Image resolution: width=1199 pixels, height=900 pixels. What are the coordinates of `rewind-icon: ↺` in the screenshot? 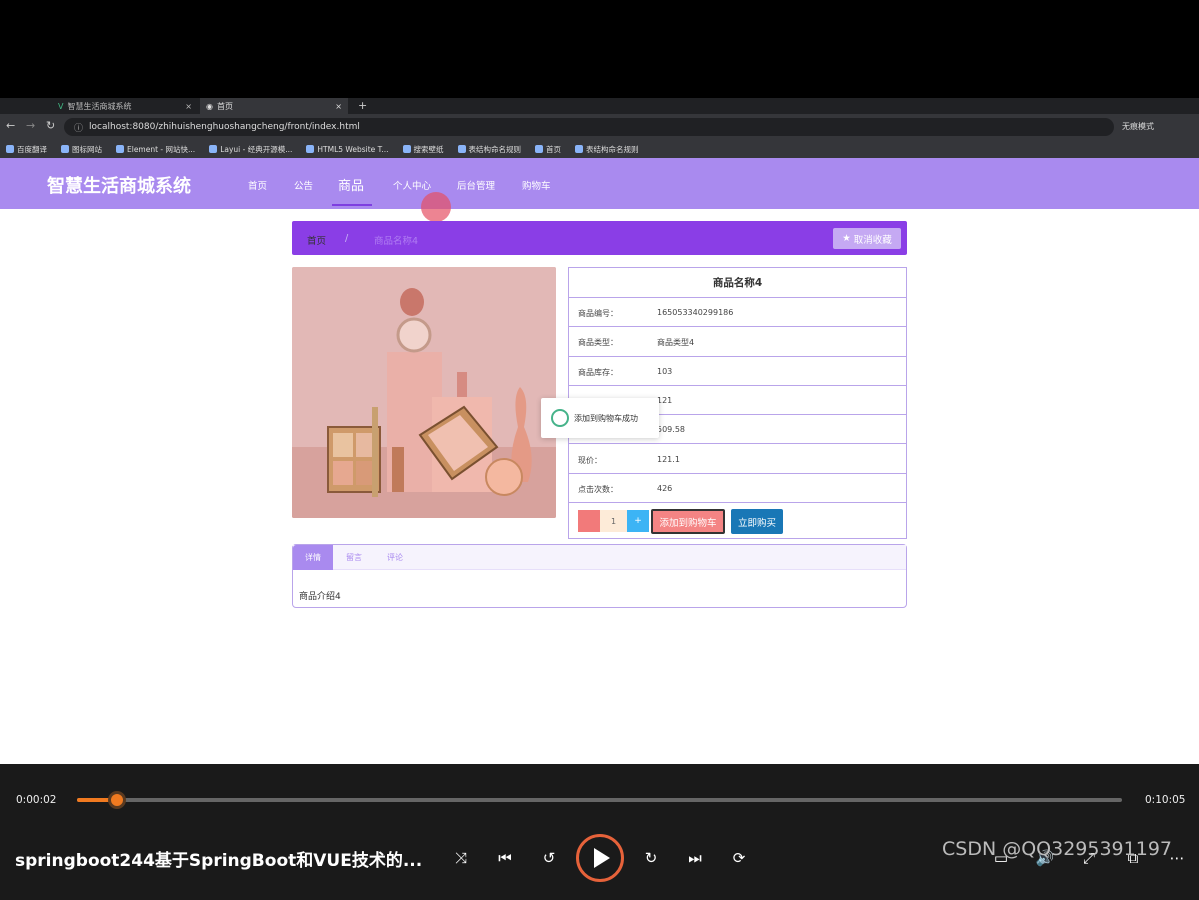 It's located at (549, 858).